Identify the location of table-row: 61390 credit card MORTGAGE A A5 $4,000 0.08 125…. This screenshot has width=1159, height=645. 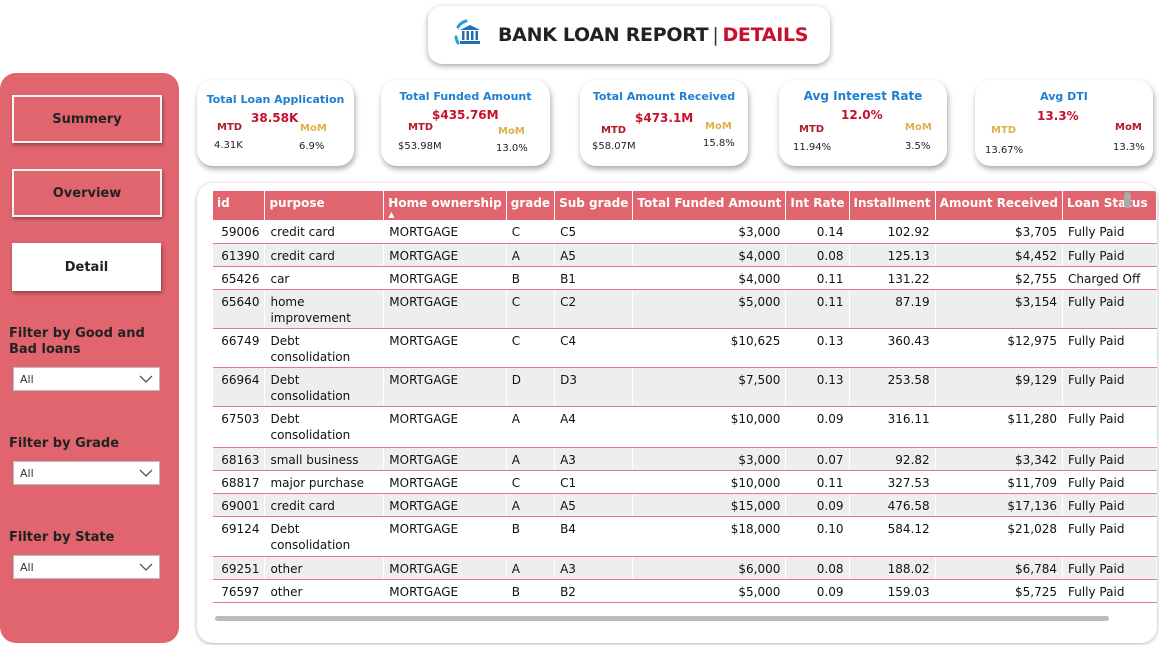
(685, 255).